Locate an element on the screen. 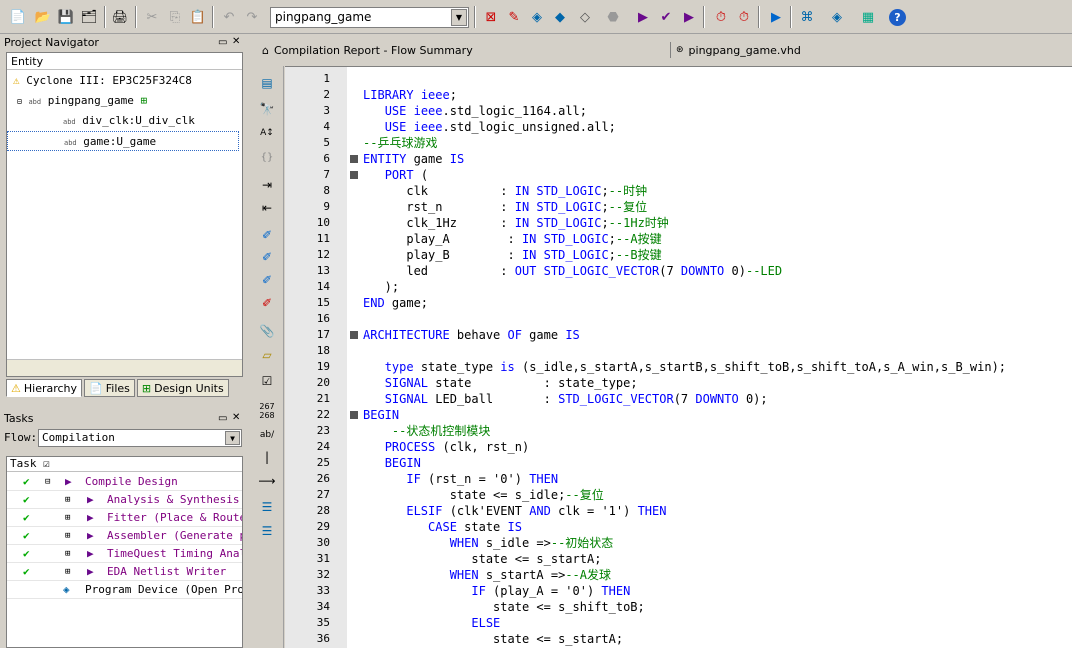 This screenshot has height=648, width=1072. case-icon: ab/ is located at coordinates (267, 435).